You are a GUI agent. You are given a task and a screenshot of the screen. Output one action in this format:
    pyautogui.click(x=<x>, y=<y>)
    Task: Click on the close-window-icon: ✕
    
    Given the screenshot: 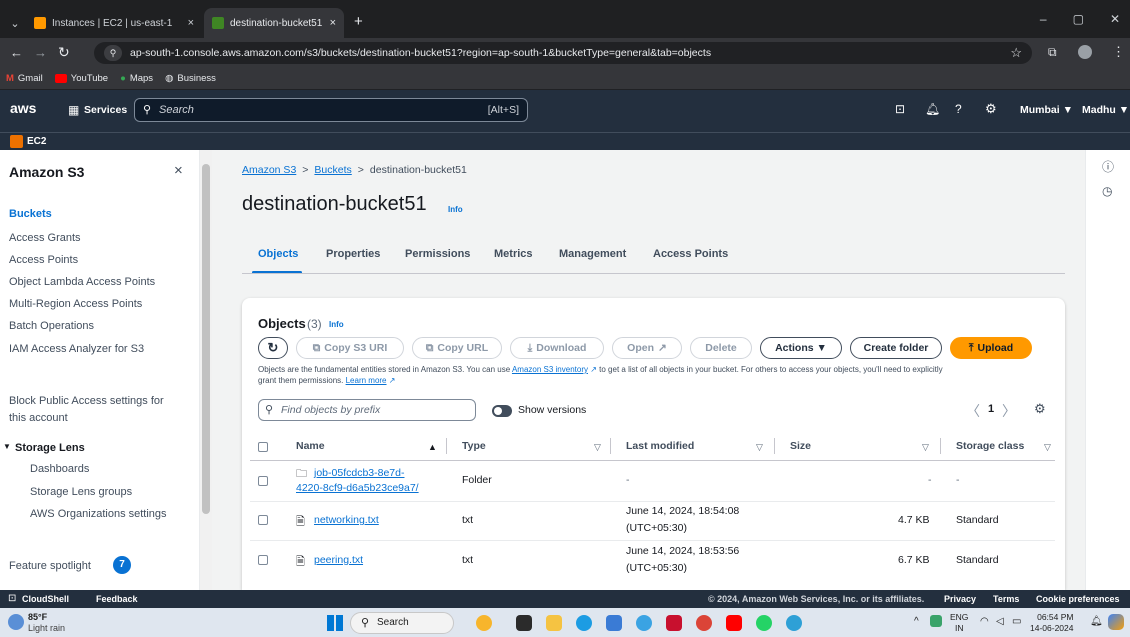 What is the action you would take?
    pyautogui.click(x=1115, y=19)
    